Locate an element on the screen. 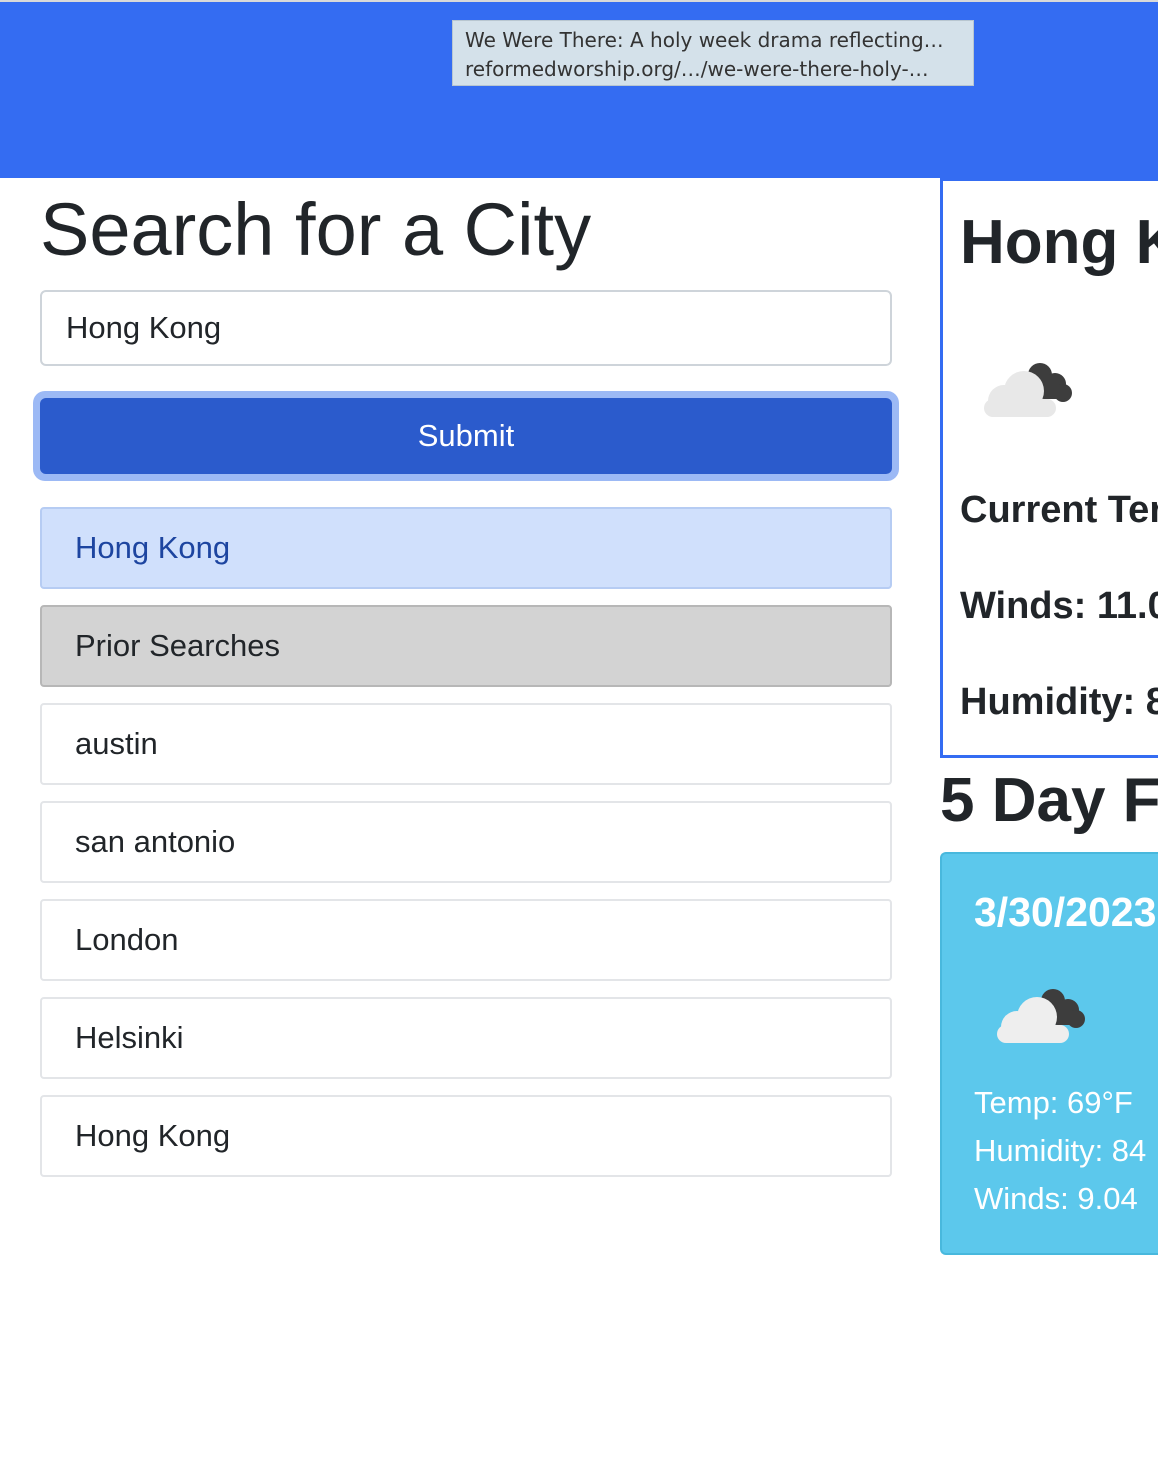  prior-searches-header: Prior Searches is located at coordinates (466, 646).